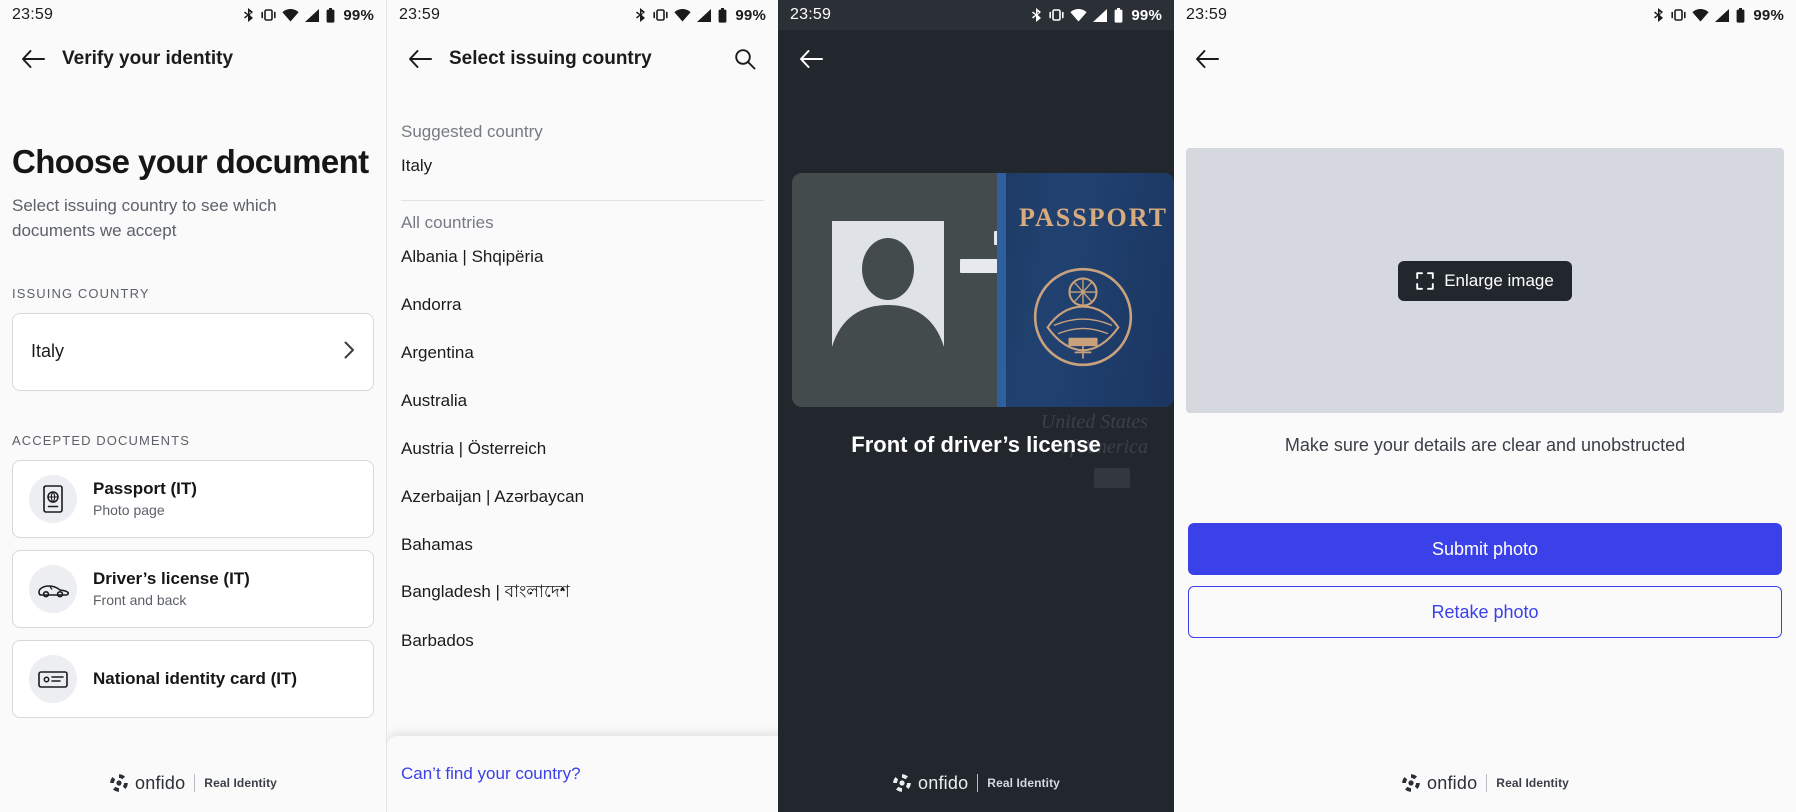  Describe the element at coordinates (1485, 549) in the screenshot. I see `submit-photo-button: Submit photo` at that location.